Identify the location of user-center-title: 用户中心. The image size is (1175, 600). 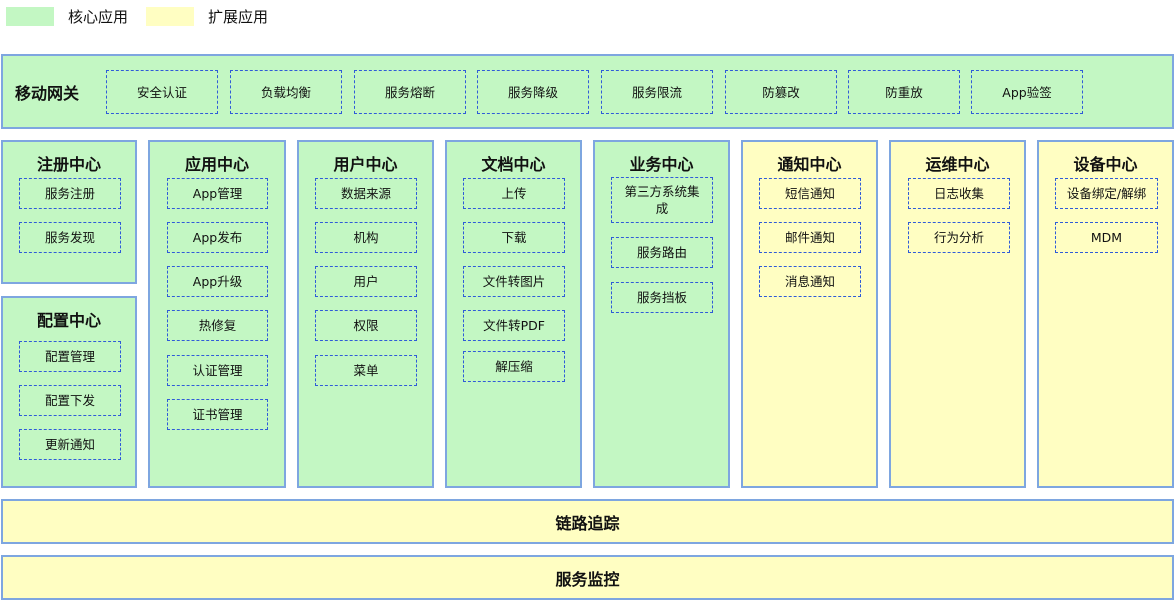
(365, 164).